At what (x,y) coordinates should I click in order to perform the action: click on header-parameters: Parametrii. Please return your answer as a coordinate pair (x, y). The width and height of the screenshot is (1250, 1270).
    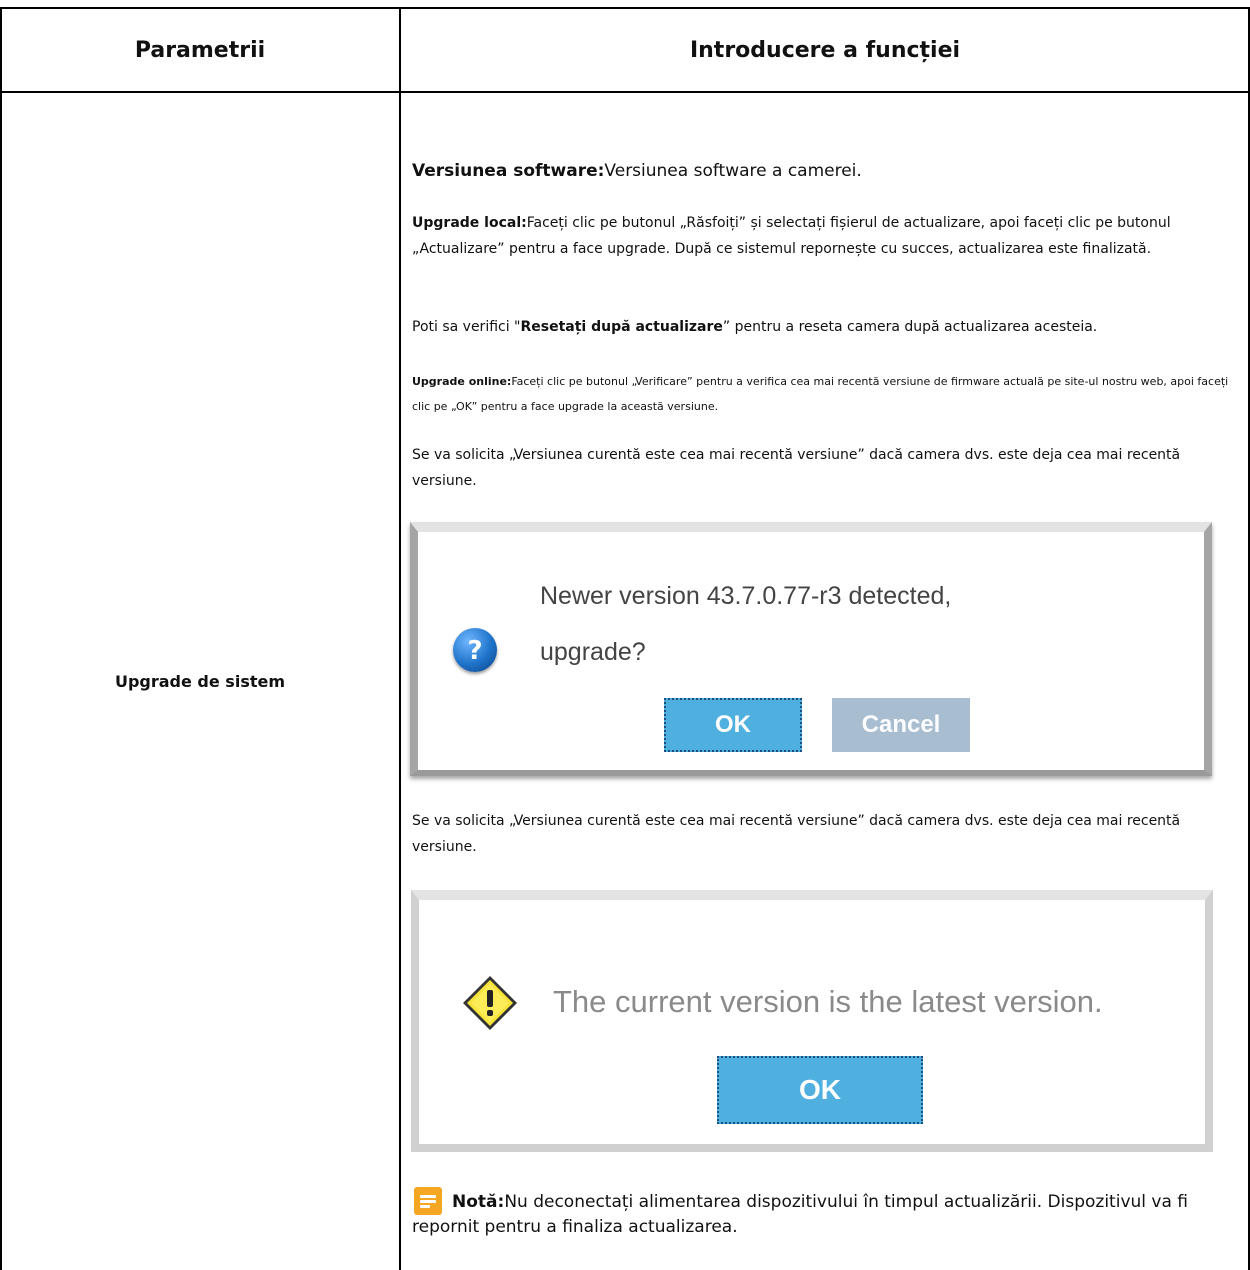
    Looking at the image, I should click on (200, 50).